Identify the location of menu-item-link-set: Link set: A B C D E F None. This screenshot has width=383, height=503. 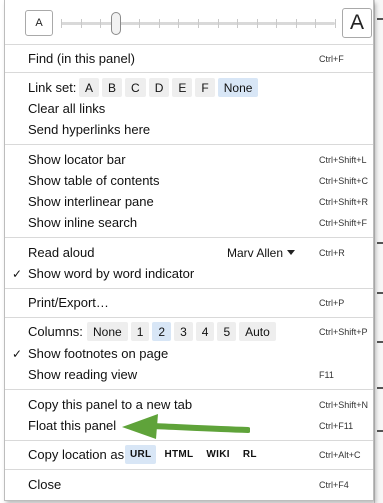
(189, 87).